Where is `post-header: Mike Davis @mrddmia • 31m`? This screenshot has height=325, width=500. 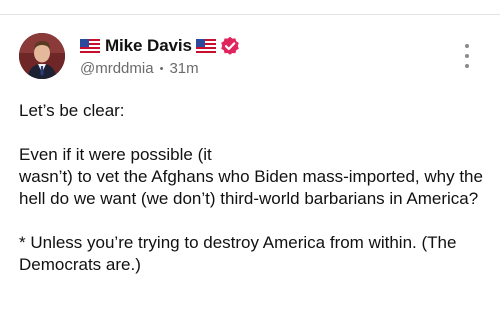
post-header: Mike Davis @mrddmia • 31m is located at coordinates (160, 56).